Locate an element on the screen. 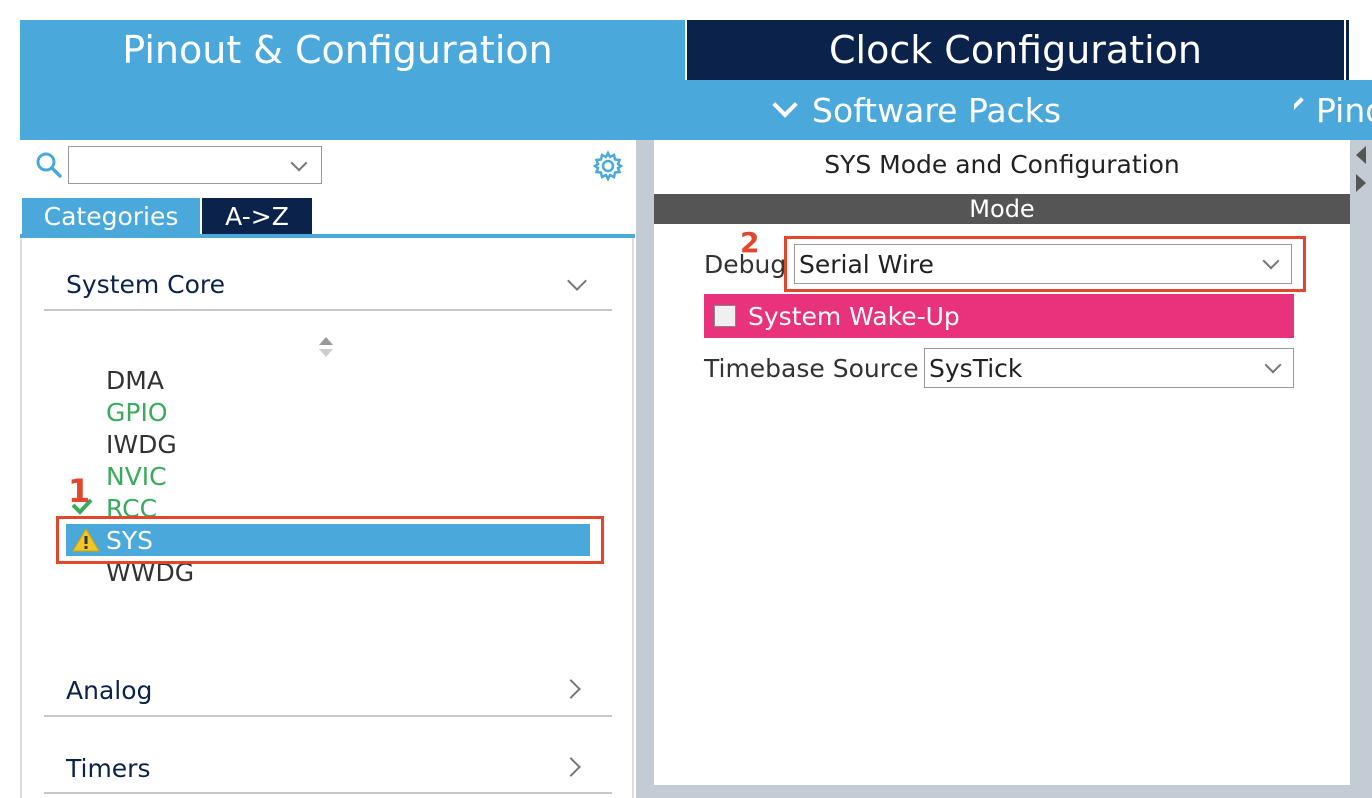 The height and width of the screenshot is (798, 1372). tab-a-z: A->Z is located at coordinates (257, 216).